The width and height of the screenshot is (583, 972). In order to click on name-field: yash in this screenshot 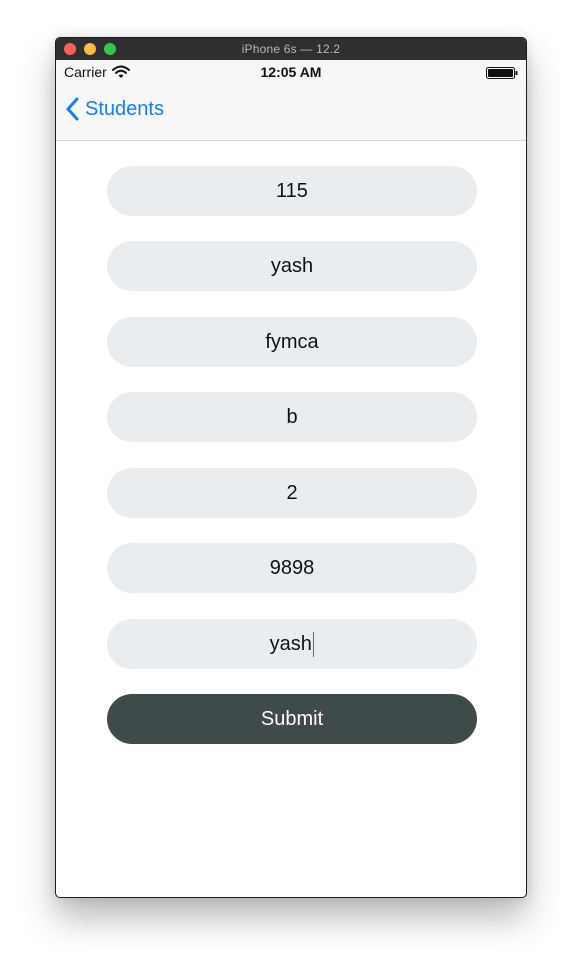, I will do `click(292, 266)`.